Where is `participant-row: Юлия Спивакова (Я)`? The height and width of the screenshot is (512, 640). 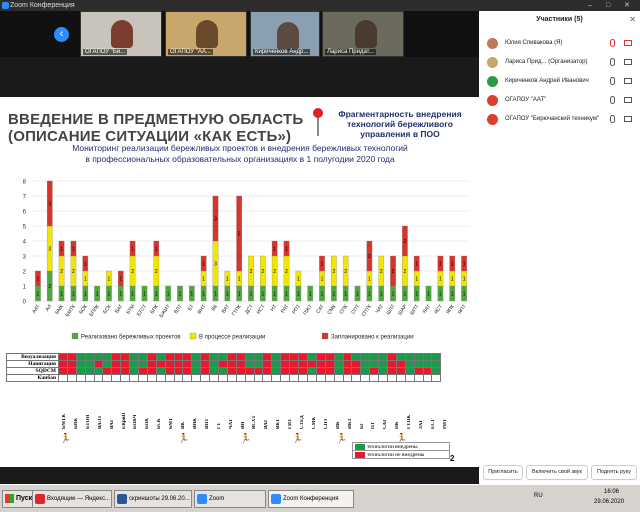
participant-row: Юлия Спивакова (Я) is located at coordinates (559, 43).